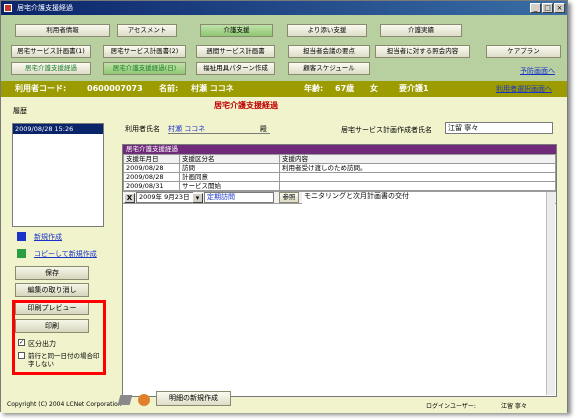  I want to click on category-field: 定期訪問, so click(239, 197).